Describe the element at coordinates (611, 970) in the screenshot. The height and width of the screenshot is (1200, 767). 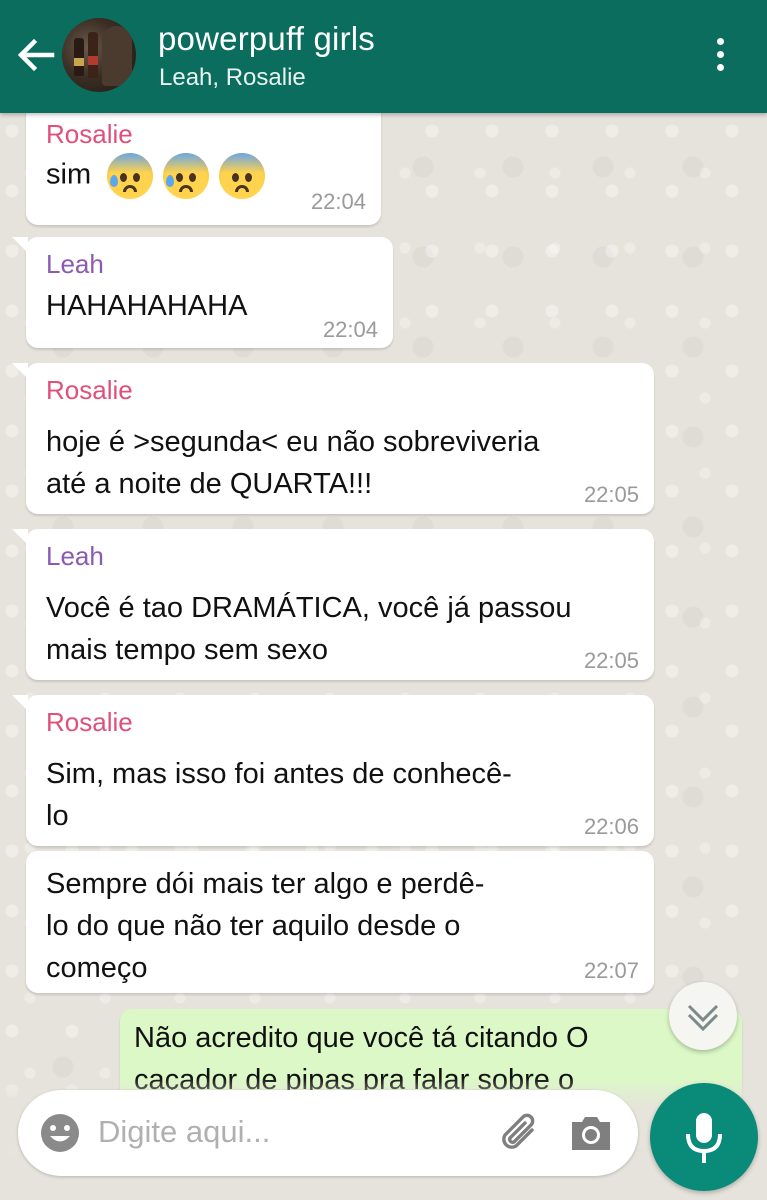
I see `message-time: 22:07` at that location.